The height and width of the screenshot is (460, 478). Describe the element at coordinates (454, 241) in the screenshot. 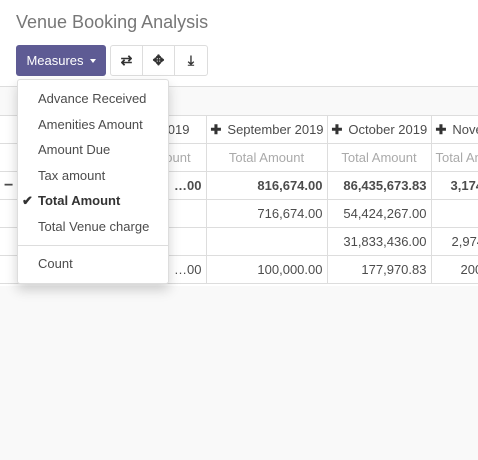

I see `cell: 2,974` at that location.